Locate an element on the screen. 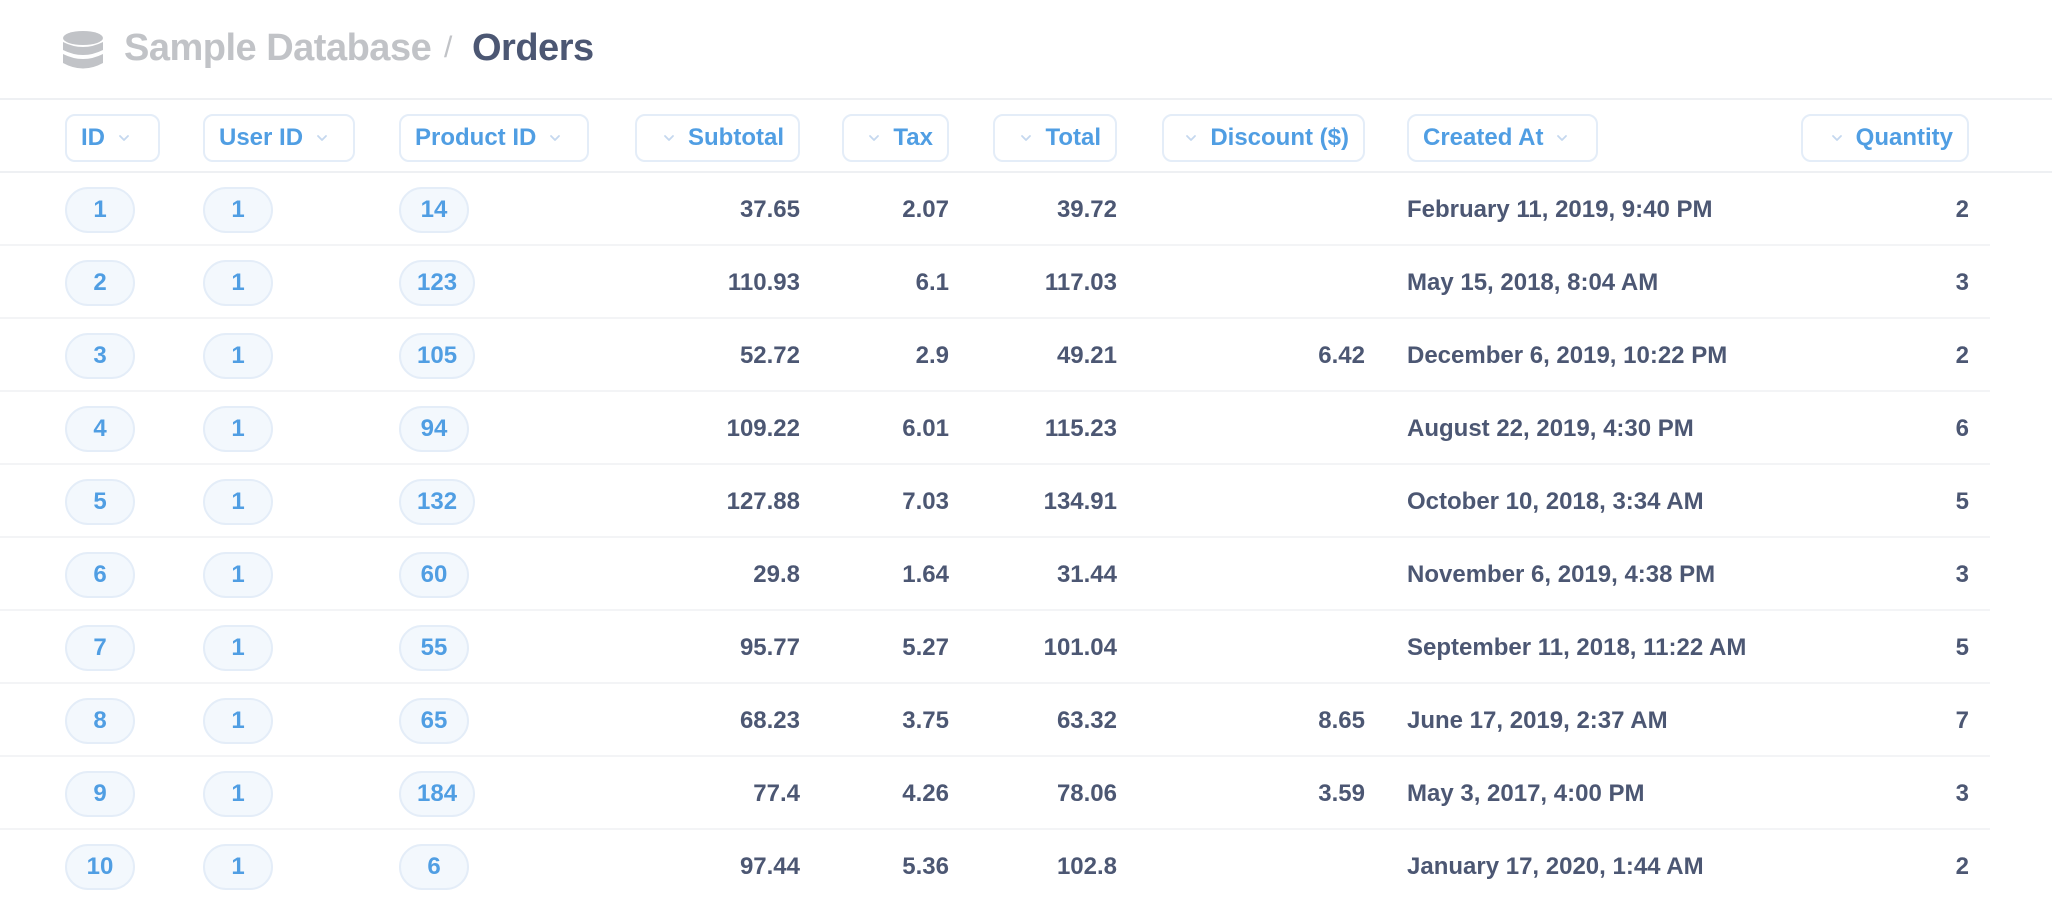  id-link-pill: 9 is located at coordinates (100, 794).